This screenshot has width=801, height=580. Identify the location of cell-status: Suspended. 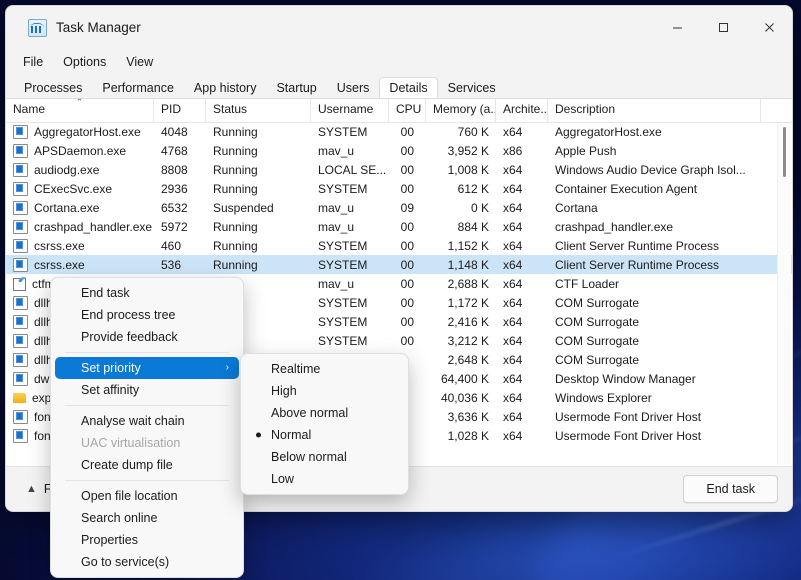
(243, 207).